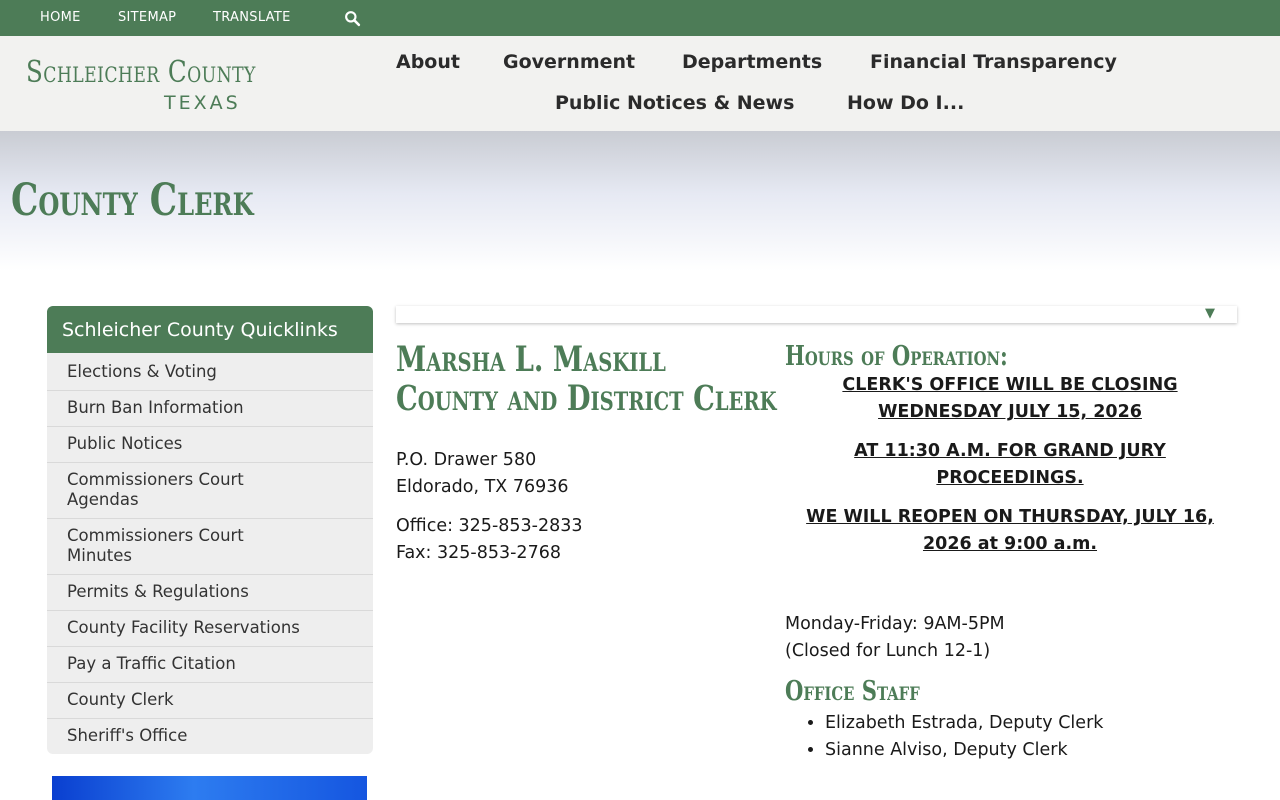 The width and height of the screenshot is (1280, 800). I want to click on utility-bar: HOME SITEMAP TRANSLATE, so click(640, 18).